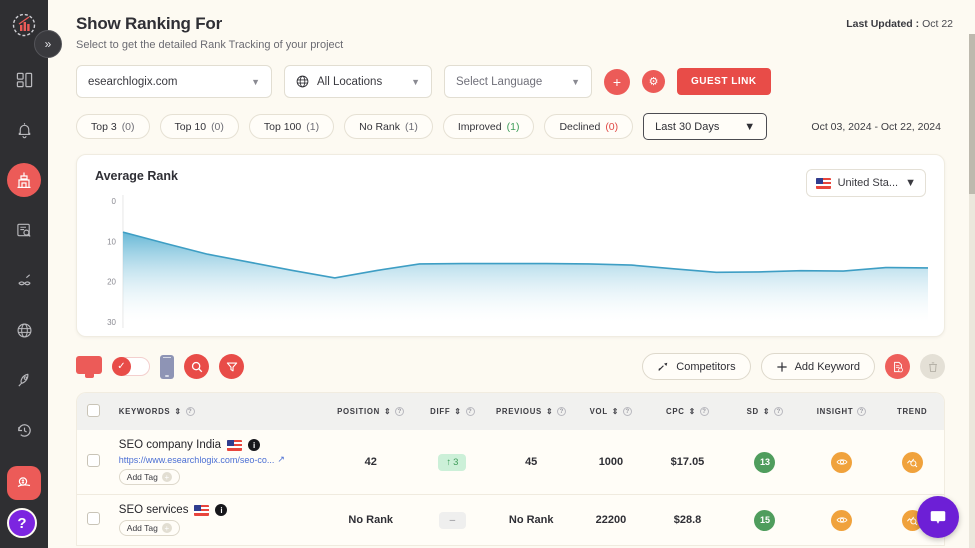 This screenshot has width=975, height=548. What do you see at coordinates (113, 126) in the screenshot?
I see `filter-chip-top3: Top 3 (0)` at bounding box center [113, 126].